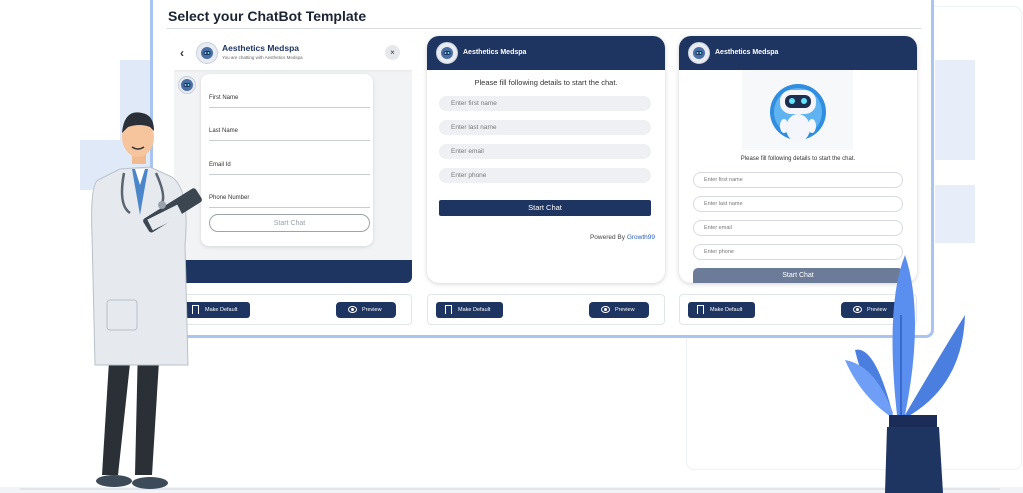  I want to click on phone-field: Phone Number, so click(289, 200).